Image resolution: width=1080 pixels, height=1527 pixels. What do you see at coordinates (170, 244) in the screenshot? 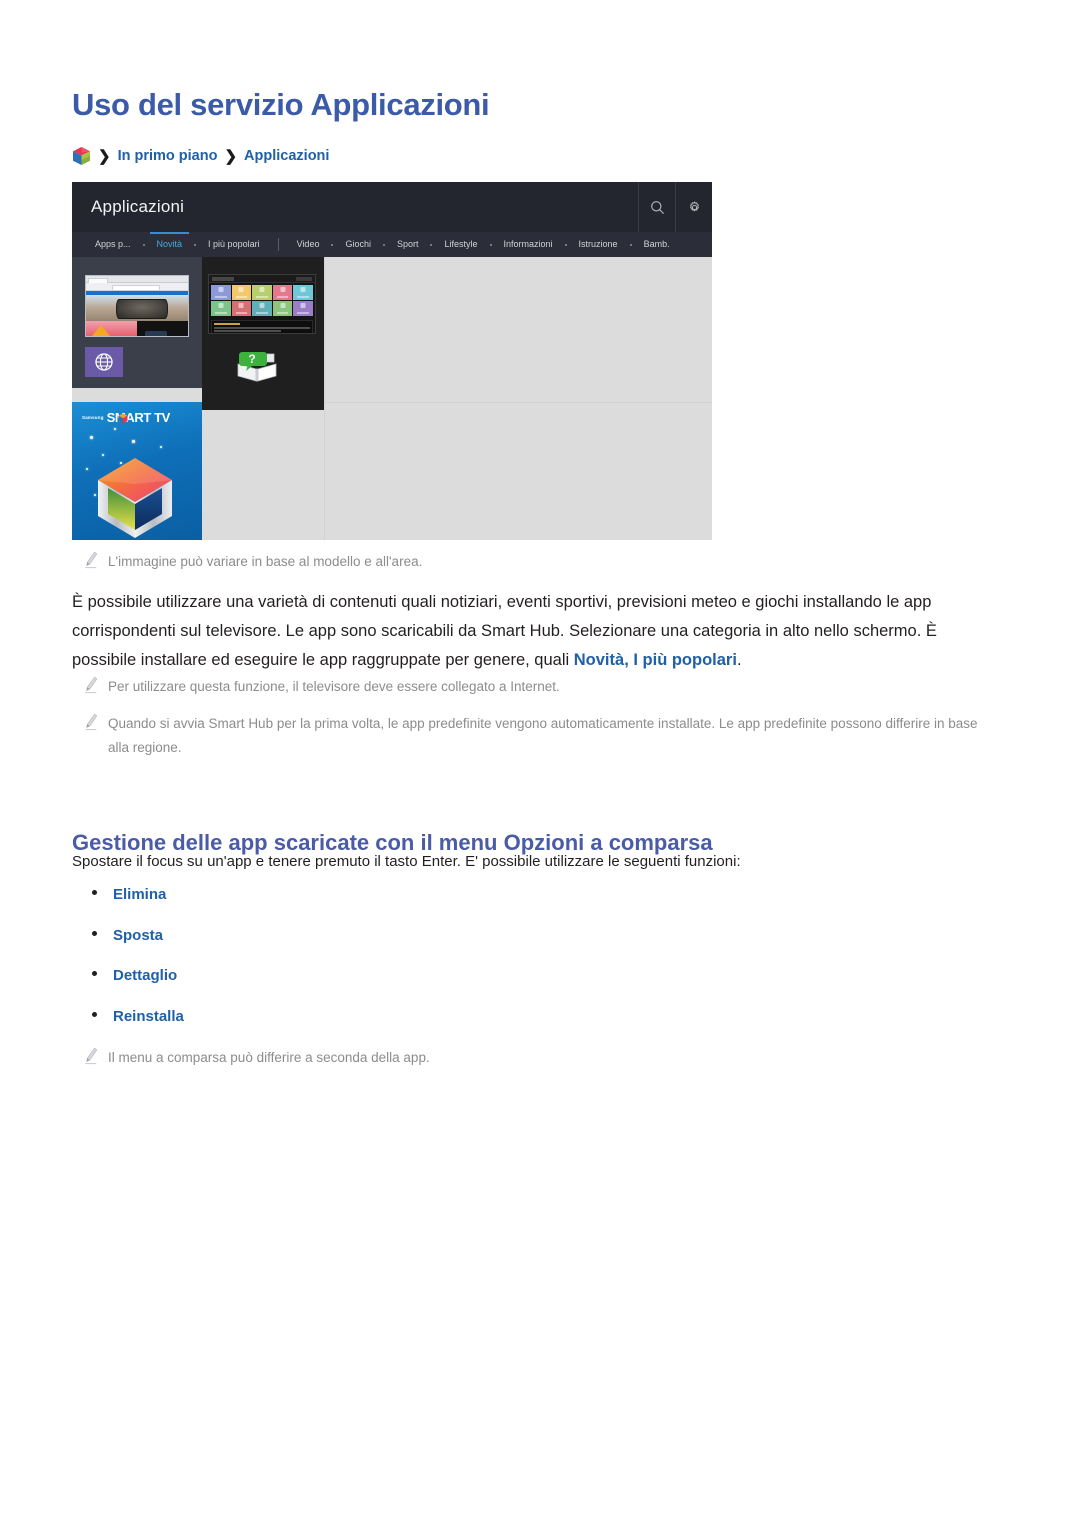
I see `tab-novita: Novità` at bounding box center [170, 244].